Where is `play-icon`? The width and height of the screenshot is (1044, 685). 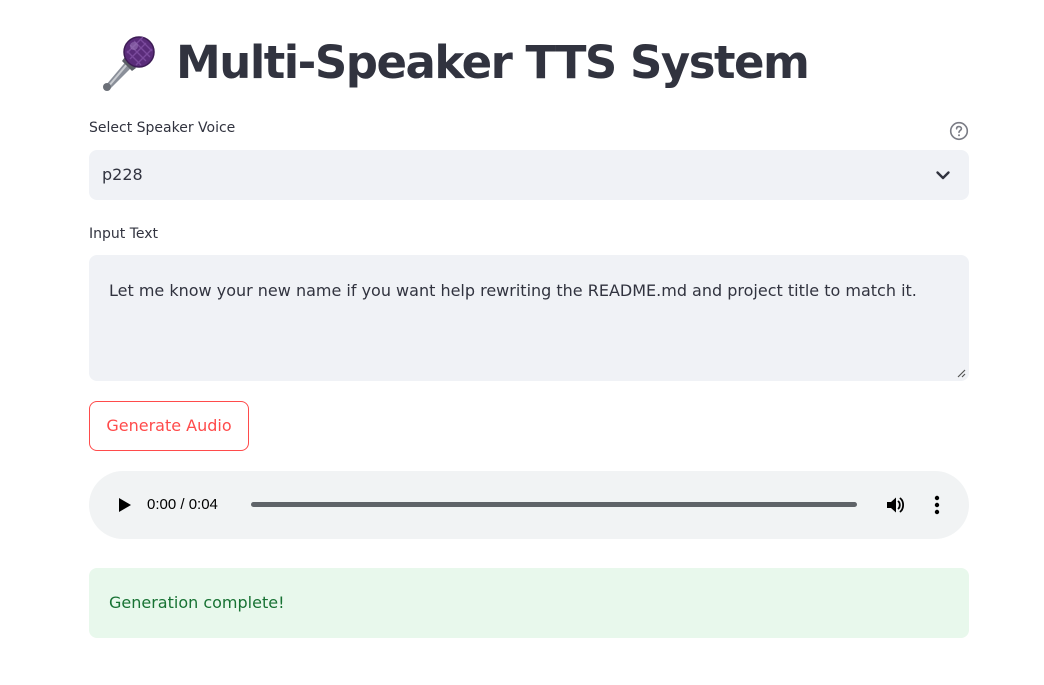 play-icon is located at coordinates (124, 505).